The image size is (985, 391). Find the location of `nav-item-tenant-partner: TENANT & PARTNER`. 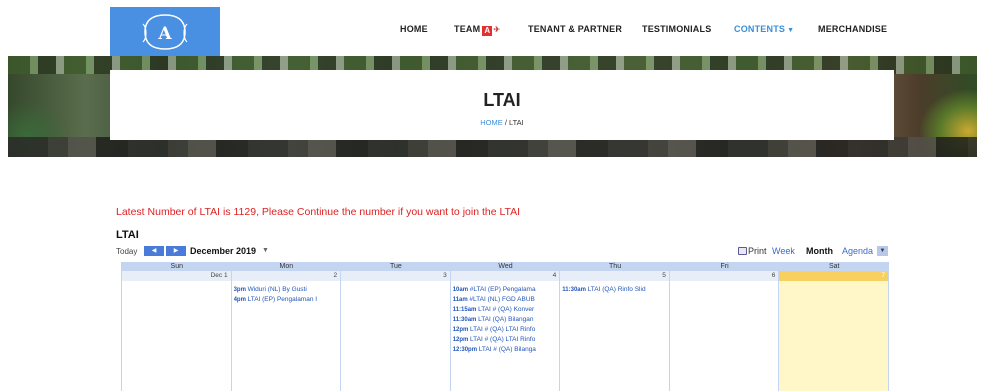

nav-item-tenant-partner: TENANT & PARTNER is located at coordinates (575, 29).